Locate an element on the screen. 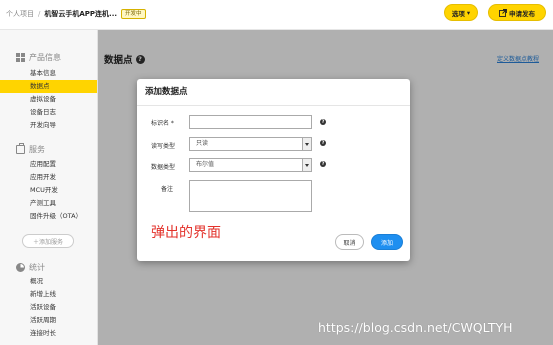 Image resolution: width=553 pixels, height=345 pixels. add-service-button: ＋添加服务 is located at coordinates (48, 241).